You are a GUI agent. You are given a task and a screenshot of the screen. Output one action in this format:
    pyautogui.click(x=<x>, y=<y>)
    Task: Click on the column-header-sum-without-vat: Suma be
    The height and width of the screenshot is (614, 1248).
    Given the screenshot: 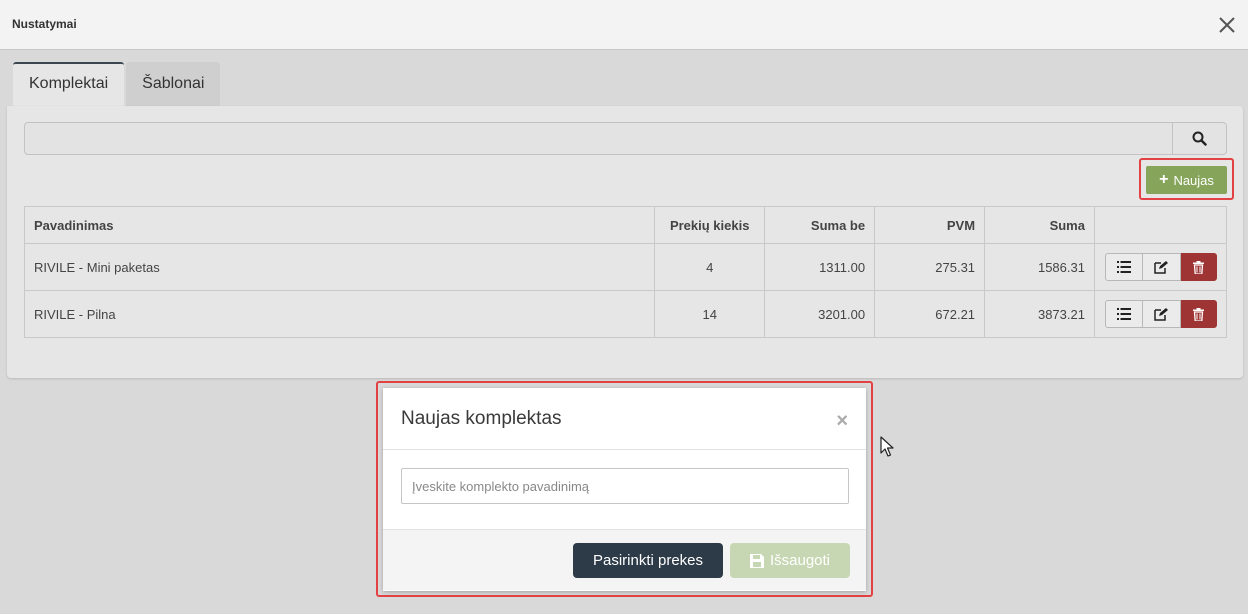 What is the action you would take?
    pyautogui.click(x=820, y=225)
    